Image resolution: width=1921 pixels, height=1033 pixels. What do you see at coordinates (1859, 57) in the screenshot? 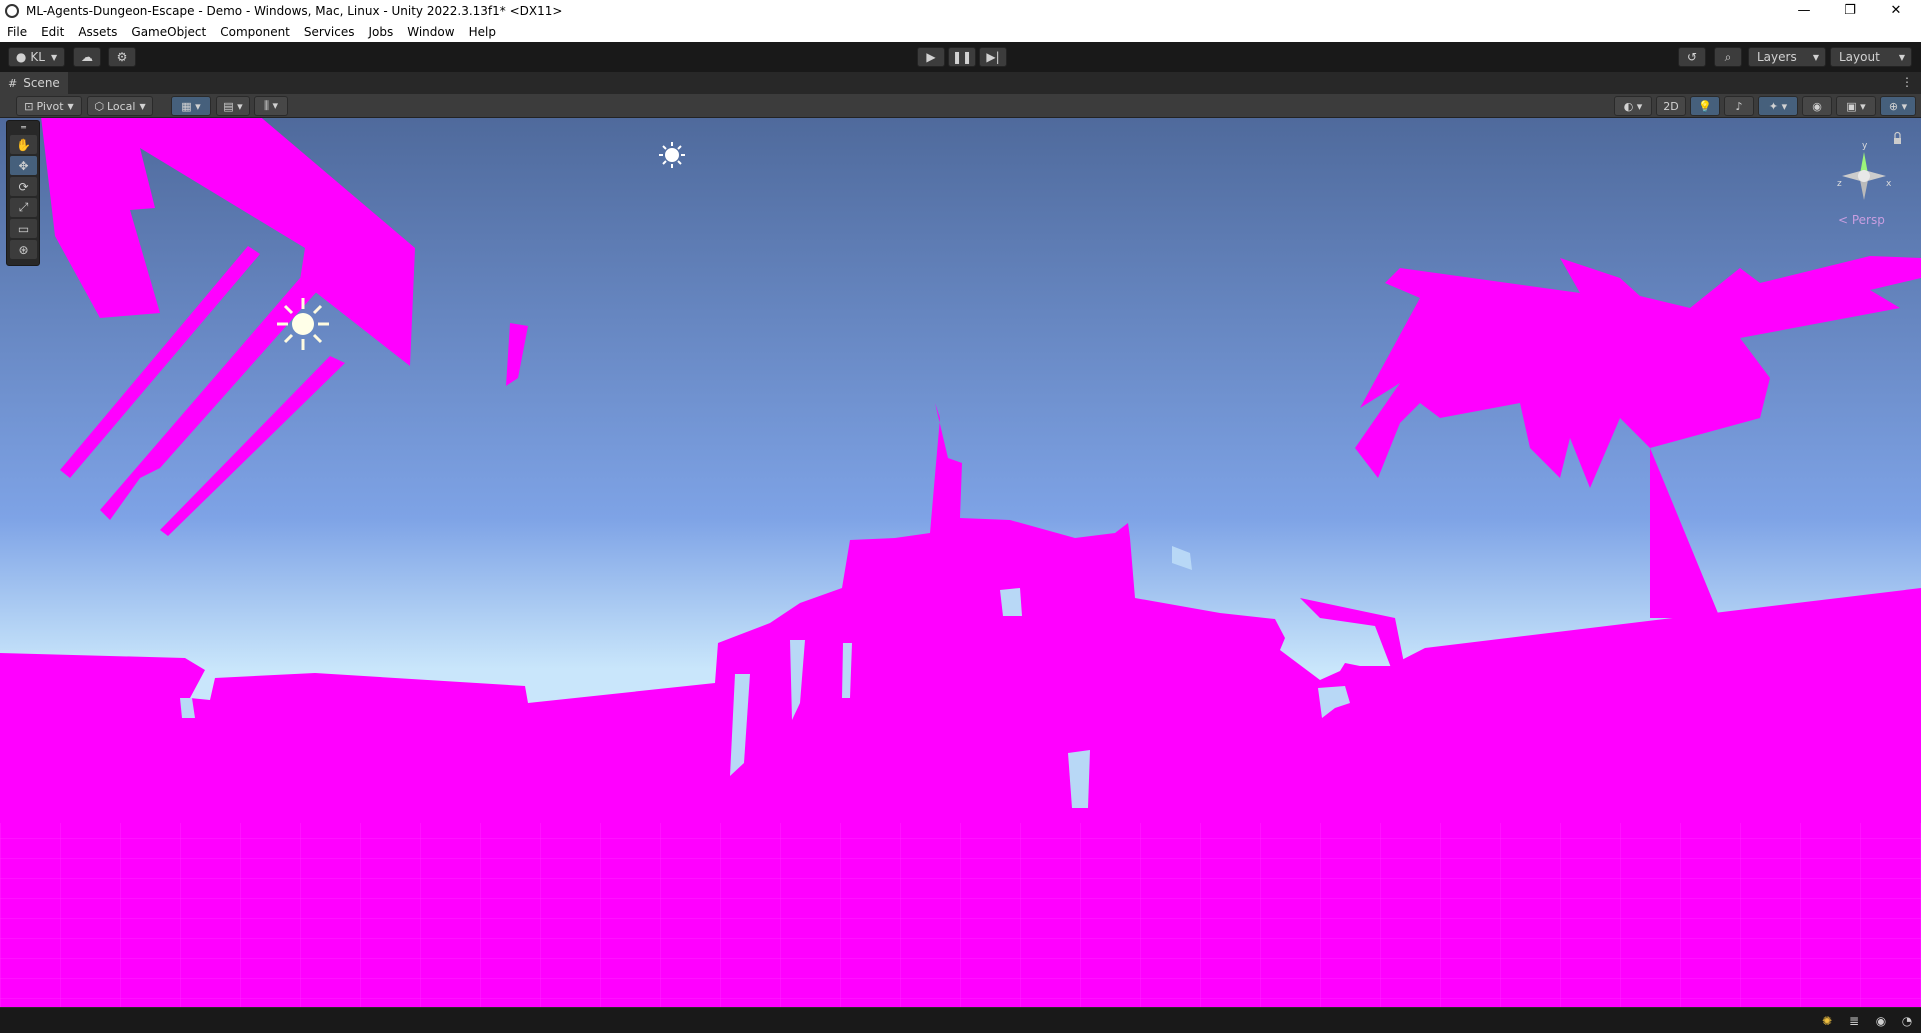
I see `layout-label: Layout` at bounding box center [1859, 57].